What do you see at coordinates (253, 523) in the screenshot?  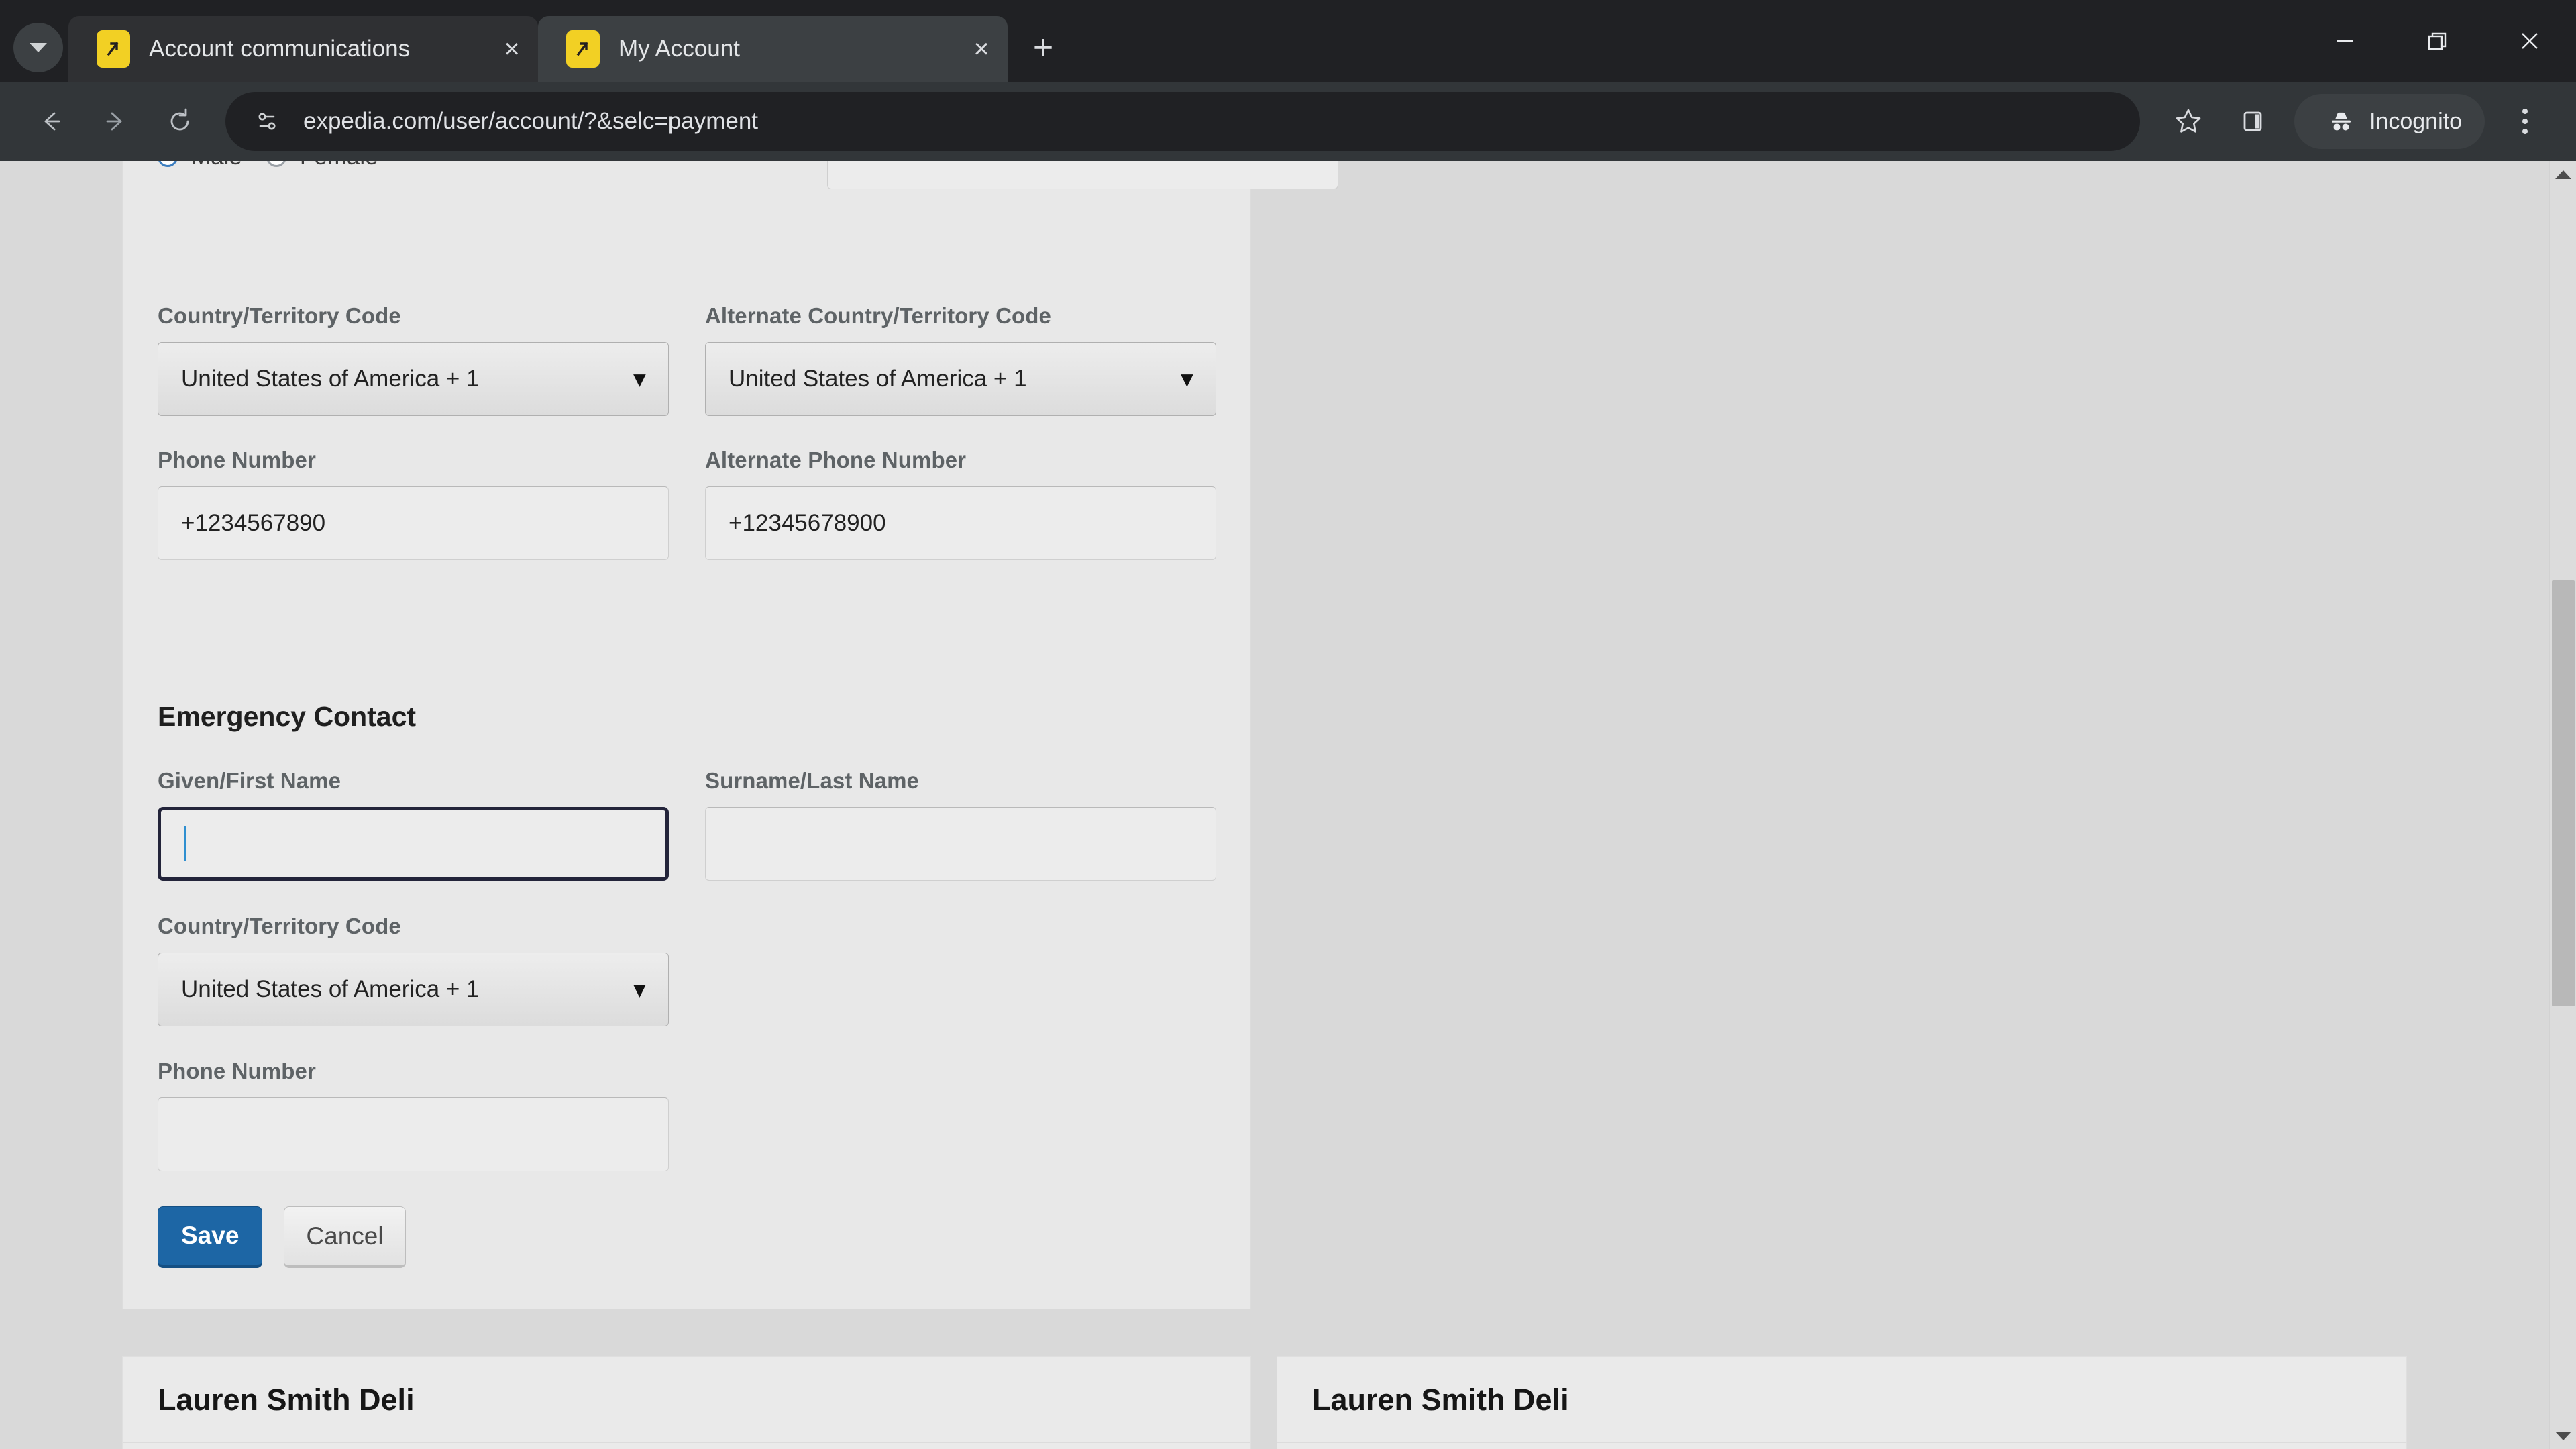 I see `phone-input-value: +1234567890` at bounding box center [253, 523].